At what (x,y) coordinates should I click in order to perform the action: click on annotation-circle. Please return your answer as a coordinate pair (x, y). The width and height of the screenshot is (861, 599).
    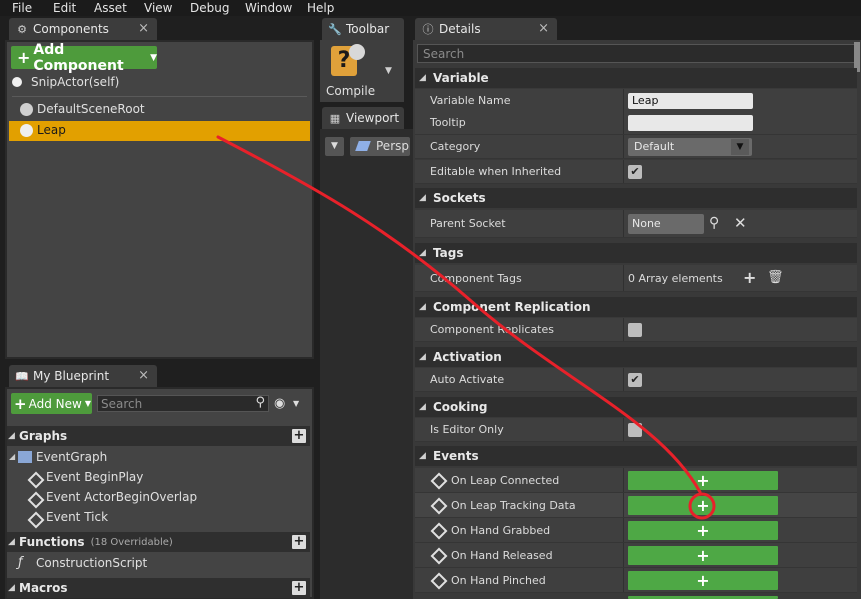
    Looking at the image, I should click on (702, 506).